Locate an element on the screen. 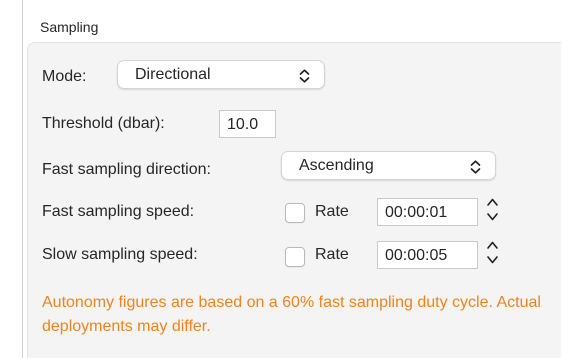 This screenshot has height=358, width=562. fast-speed-stepper is located at coordinates (492, 209).